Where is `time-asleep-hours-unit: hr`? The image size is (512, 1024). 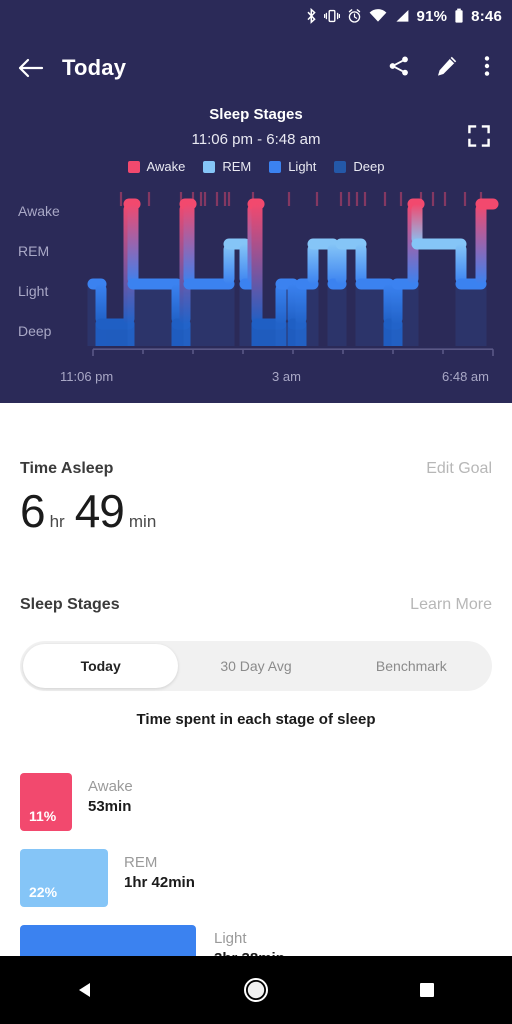
time-asleep-hours-unit: hr is located at coordinates (57, 521).